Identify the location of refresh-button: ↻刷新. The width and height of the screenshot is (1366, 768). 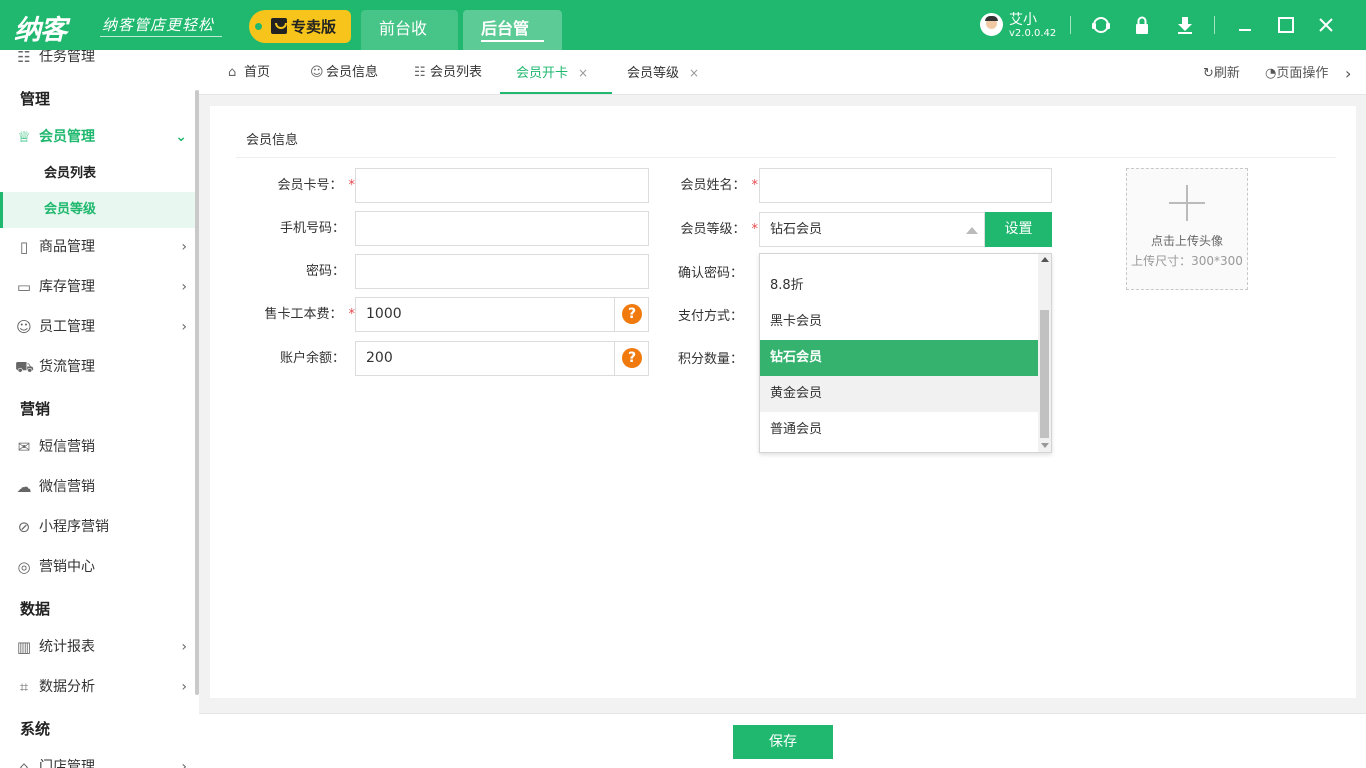
(1221, 72).